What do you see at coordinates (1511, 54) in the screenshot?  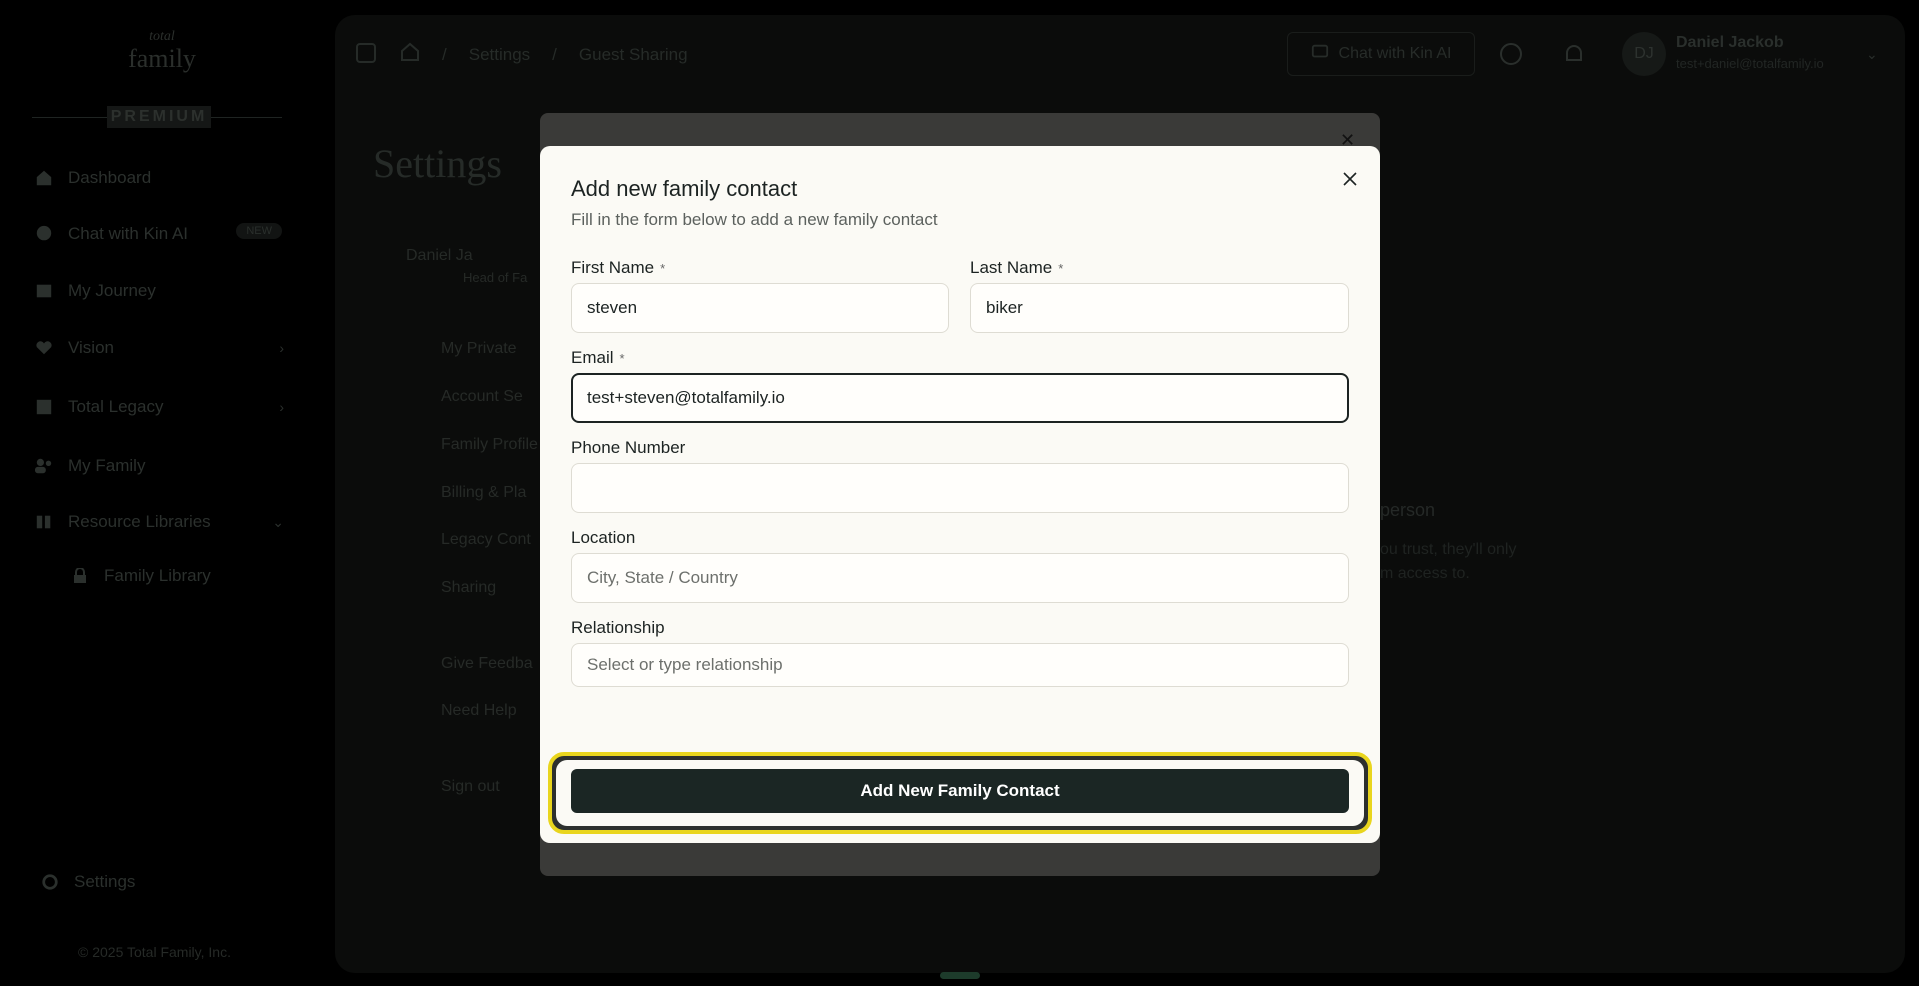 I see `help-icon` at bounding box center [1511, 54].